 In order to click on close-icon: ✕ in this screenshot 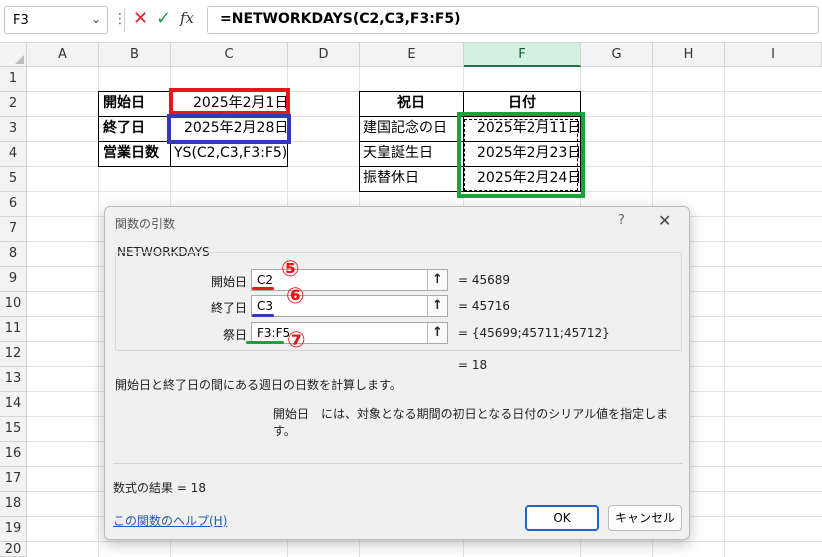, I will do `click(664, 220)`.